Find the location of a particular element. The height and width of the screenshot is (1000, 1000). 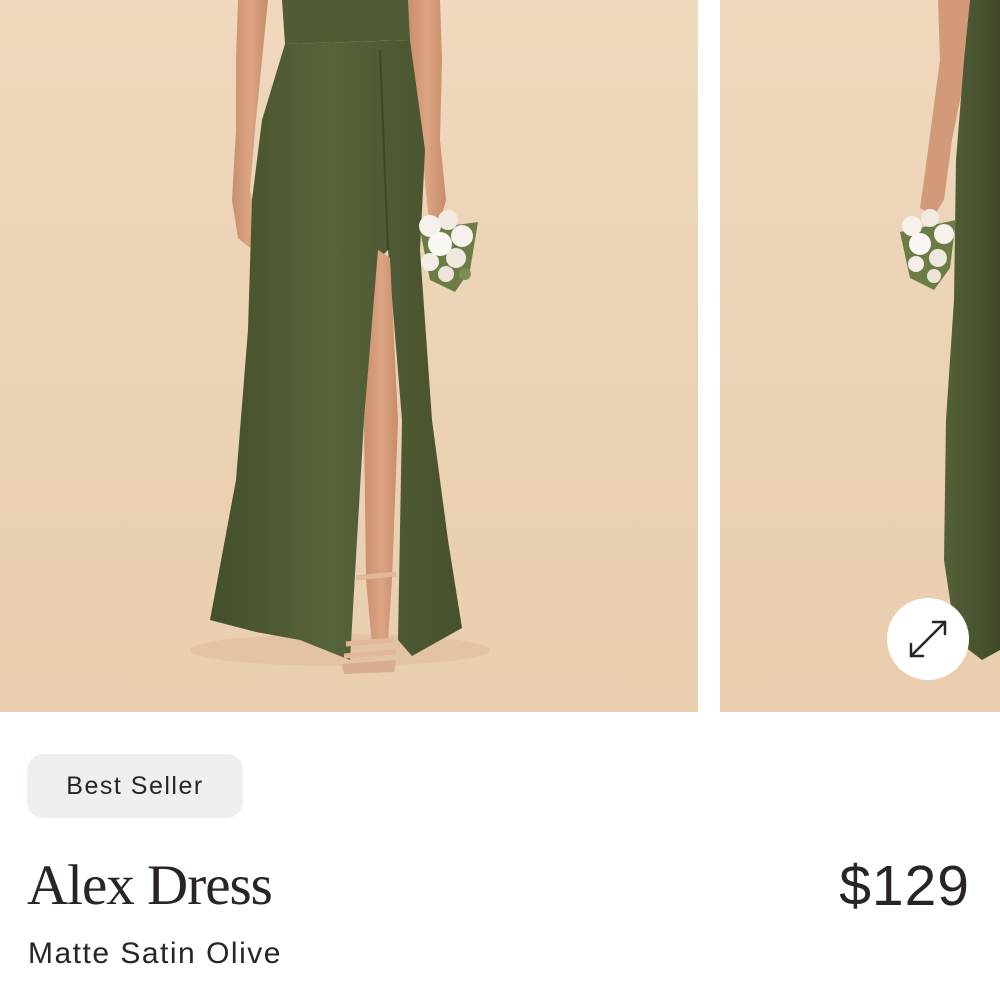

best-seller-badge: Best Seller is located at coordinates (135, 786).